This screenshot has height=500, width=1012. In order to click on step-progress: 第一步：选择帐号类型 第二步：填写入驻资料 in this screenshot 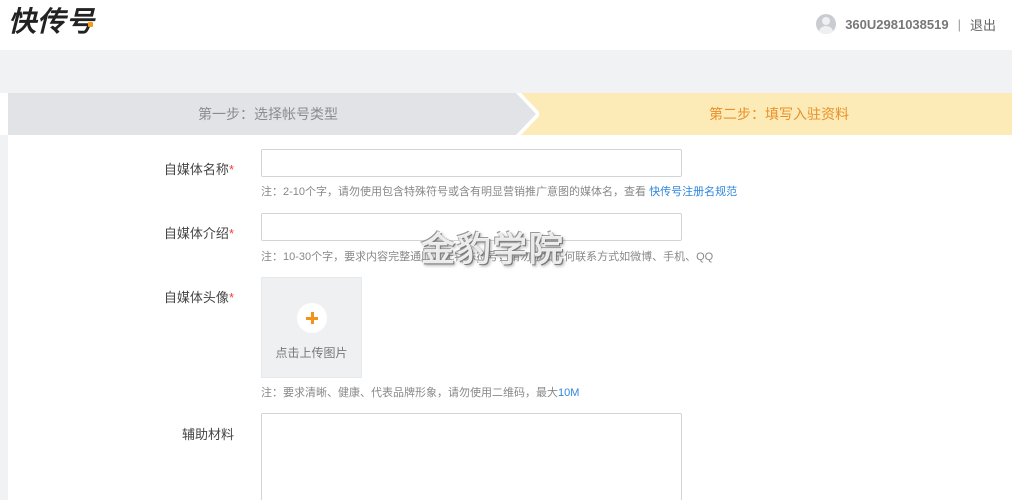, I will do `click(510, 114)`.